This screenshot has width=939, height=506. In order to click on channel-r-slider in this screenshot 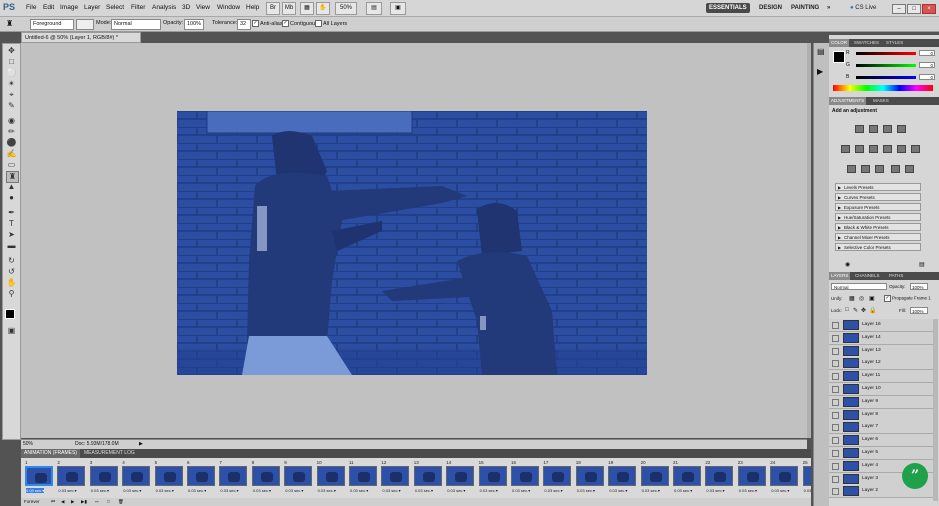, I will do `click(886, 53)`.